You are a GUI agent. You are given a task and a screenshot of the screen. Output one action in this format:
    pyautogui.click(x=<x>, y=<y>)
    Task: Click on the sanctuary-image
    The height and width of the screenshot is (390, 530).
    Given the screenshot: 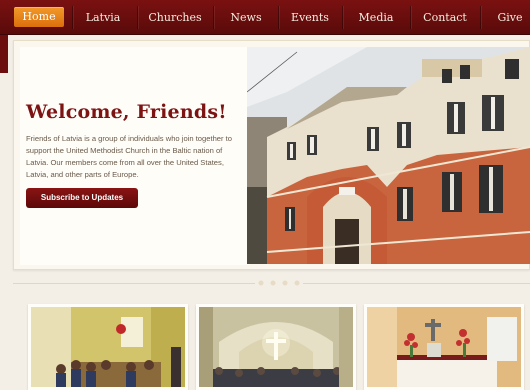 What is the action you would take?
    pyautogui.click(x=276, y=347)
    